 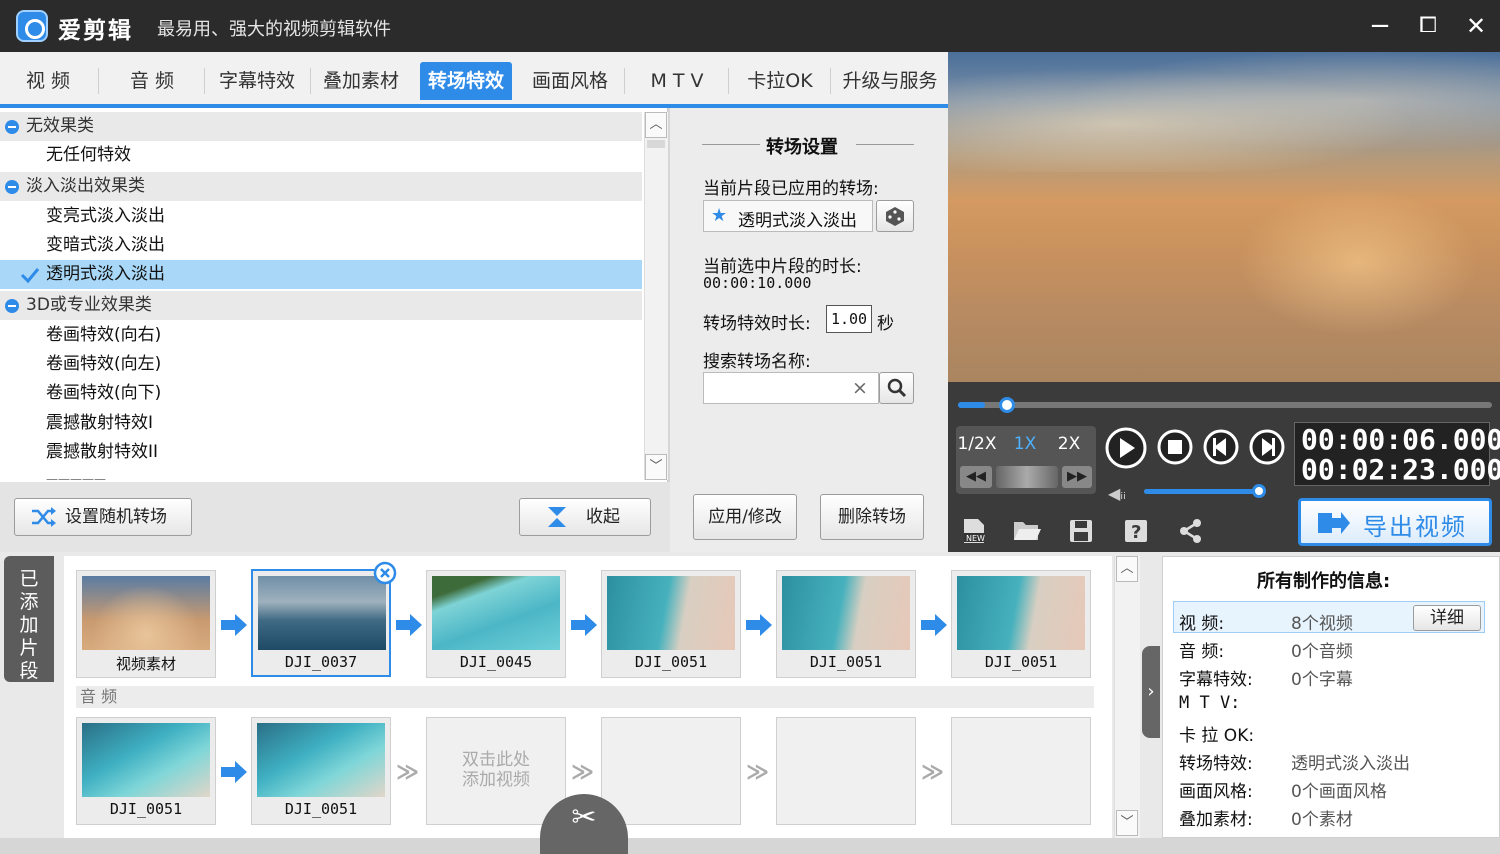 What do you see at coordinates (48, 81) in the screenshot?
I see `tab-video: 视 频` at bounding box center [48, 81].